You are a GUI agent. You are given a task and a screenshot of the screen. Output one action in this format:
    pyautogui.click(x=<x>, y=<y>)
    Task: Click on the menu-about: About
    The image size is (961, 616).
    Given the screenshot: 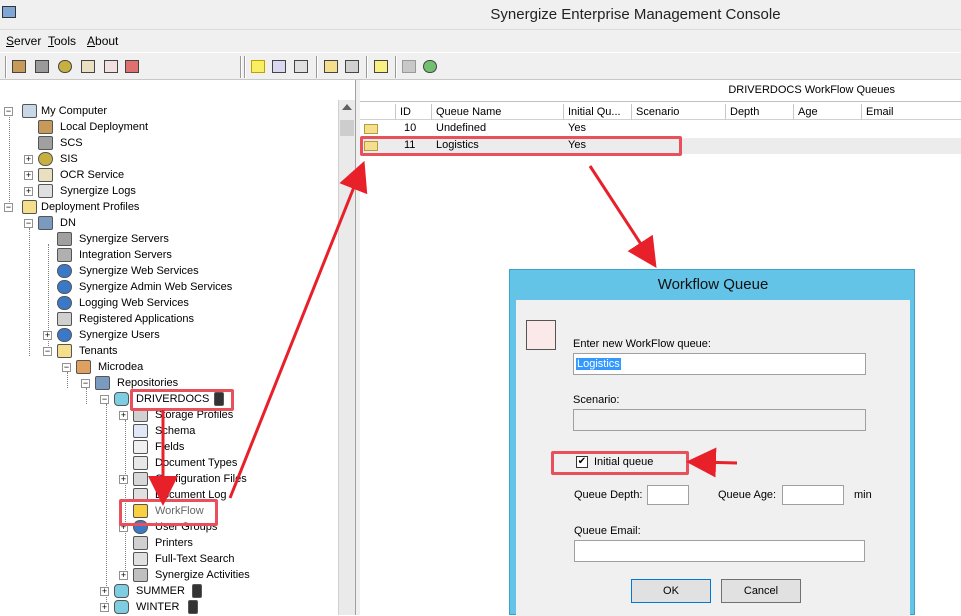 What is the action you would take?
    pyautogui.click(x=102, y=41)
    